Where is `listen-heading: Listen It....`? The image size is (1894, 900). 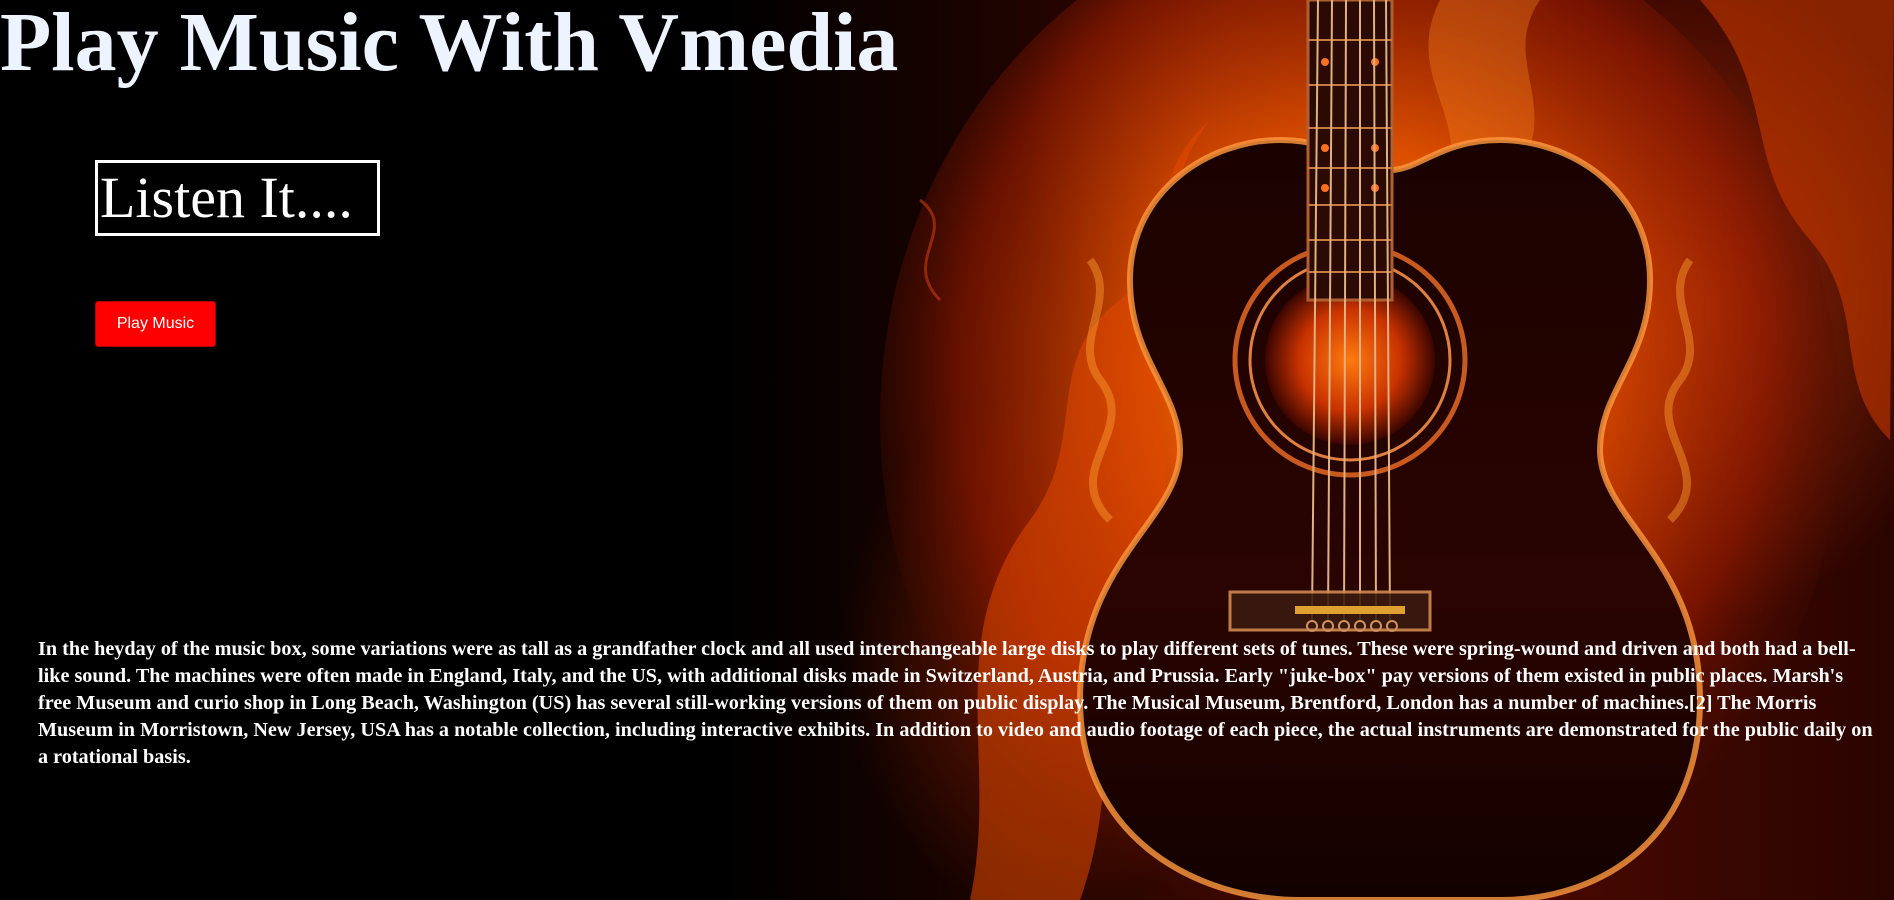
listen-heading: Listen It.... is located at coordinates (237, 198).